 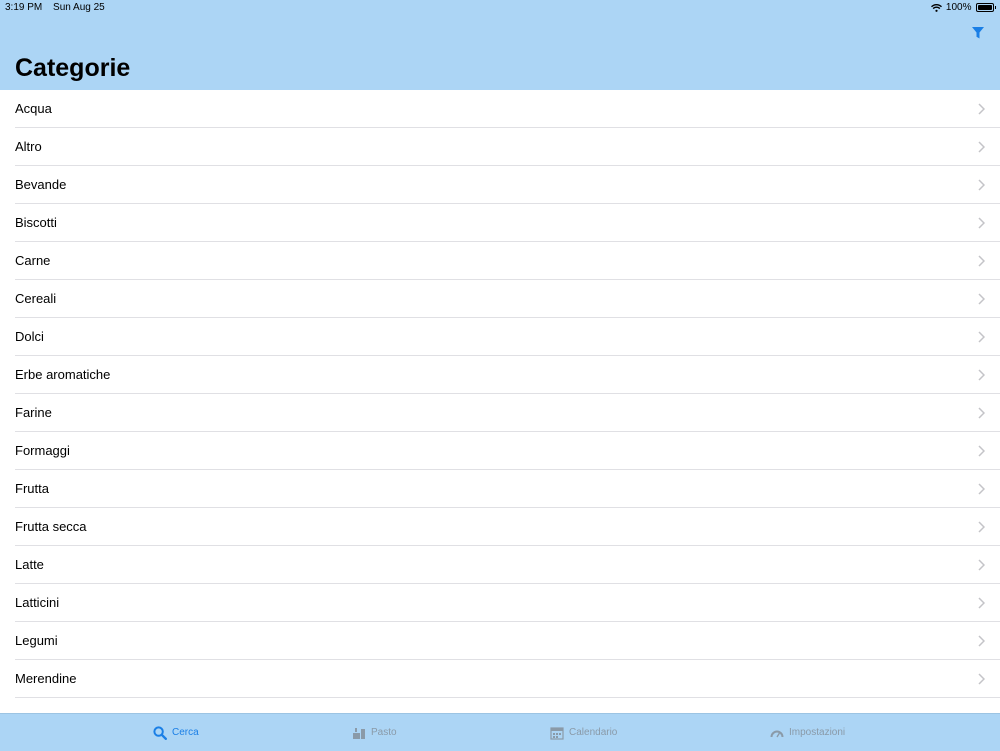 I want to click on tab-cerca: Cerca, so click(x=176, y=732).